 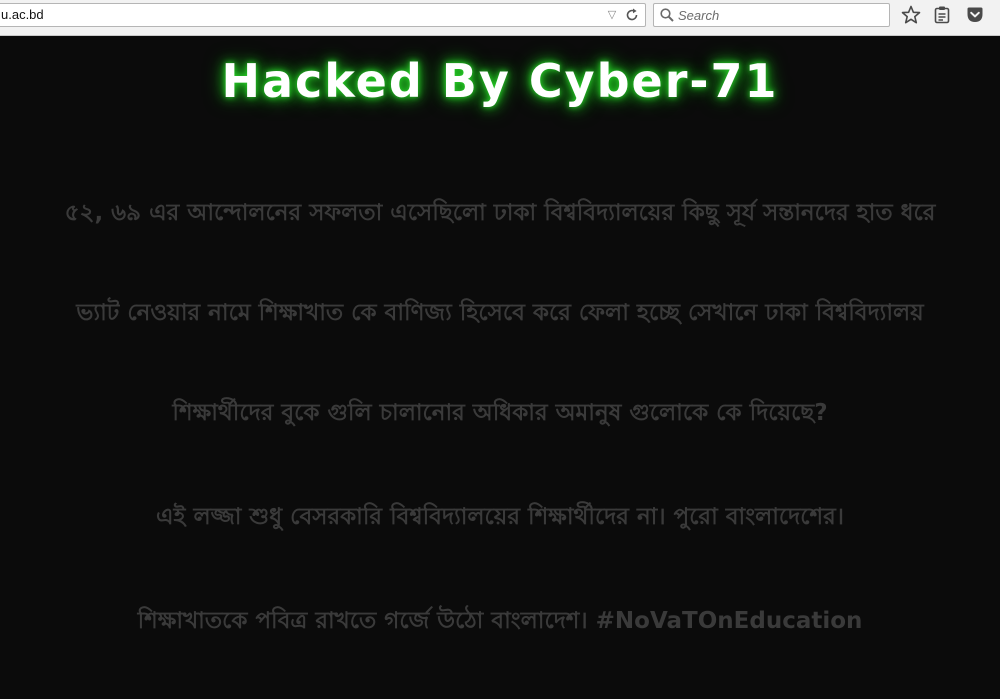 What do you see at coordinates (975, 15) in the screenshot?
I see `pocket-icon` at bounding box center [975, 15].